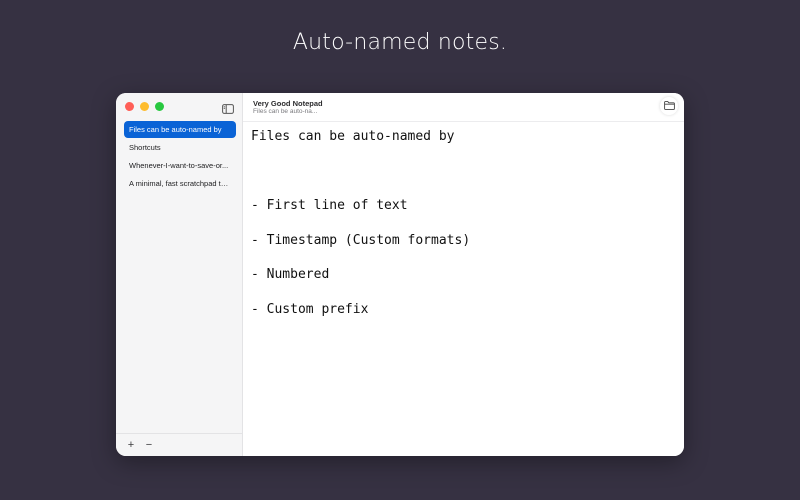 The image size is (800, 500). Describe the element at coordinates (290, 274) in the screenshot. I see `text-line: - Numbered` at that location.